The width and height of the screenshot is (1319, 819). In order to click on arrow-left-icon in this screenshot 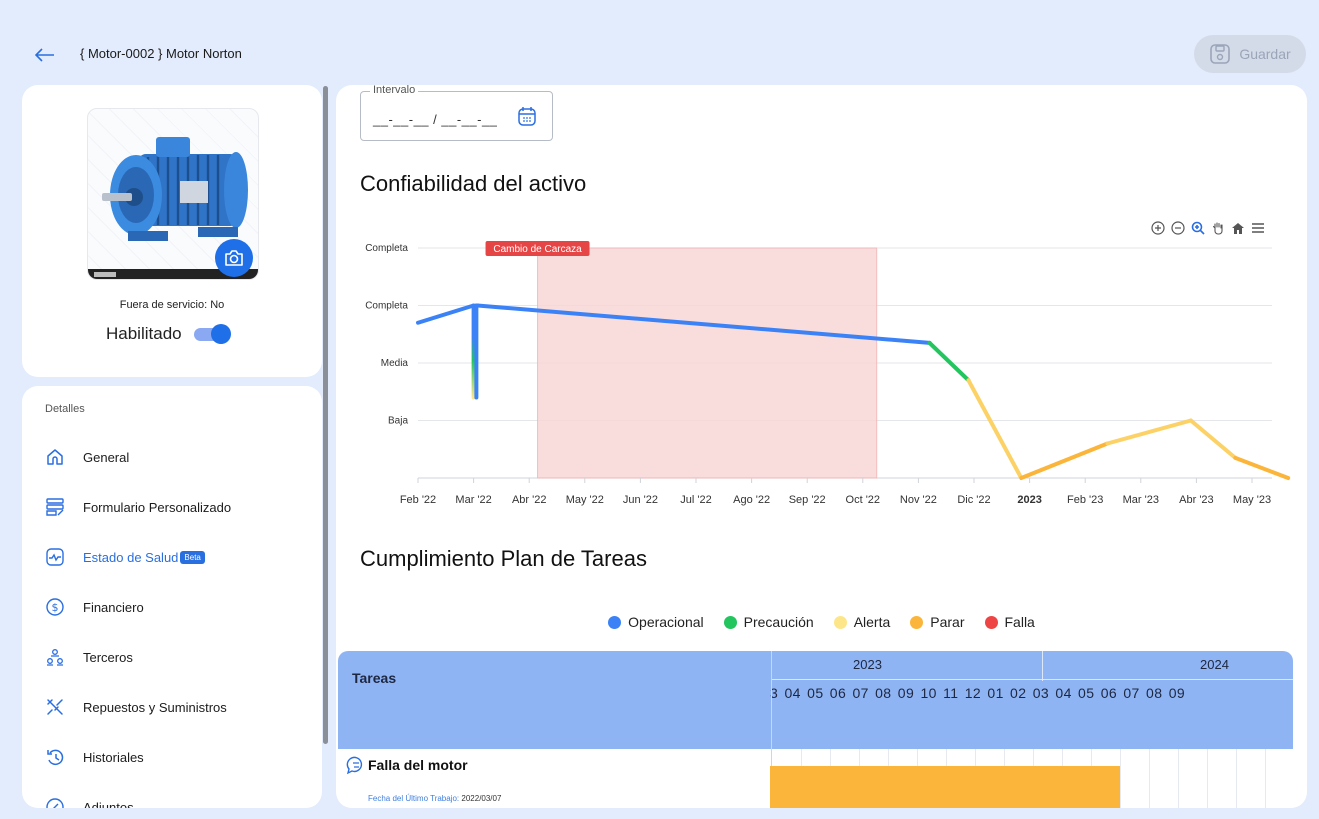, I will do `click(44, 55)`.